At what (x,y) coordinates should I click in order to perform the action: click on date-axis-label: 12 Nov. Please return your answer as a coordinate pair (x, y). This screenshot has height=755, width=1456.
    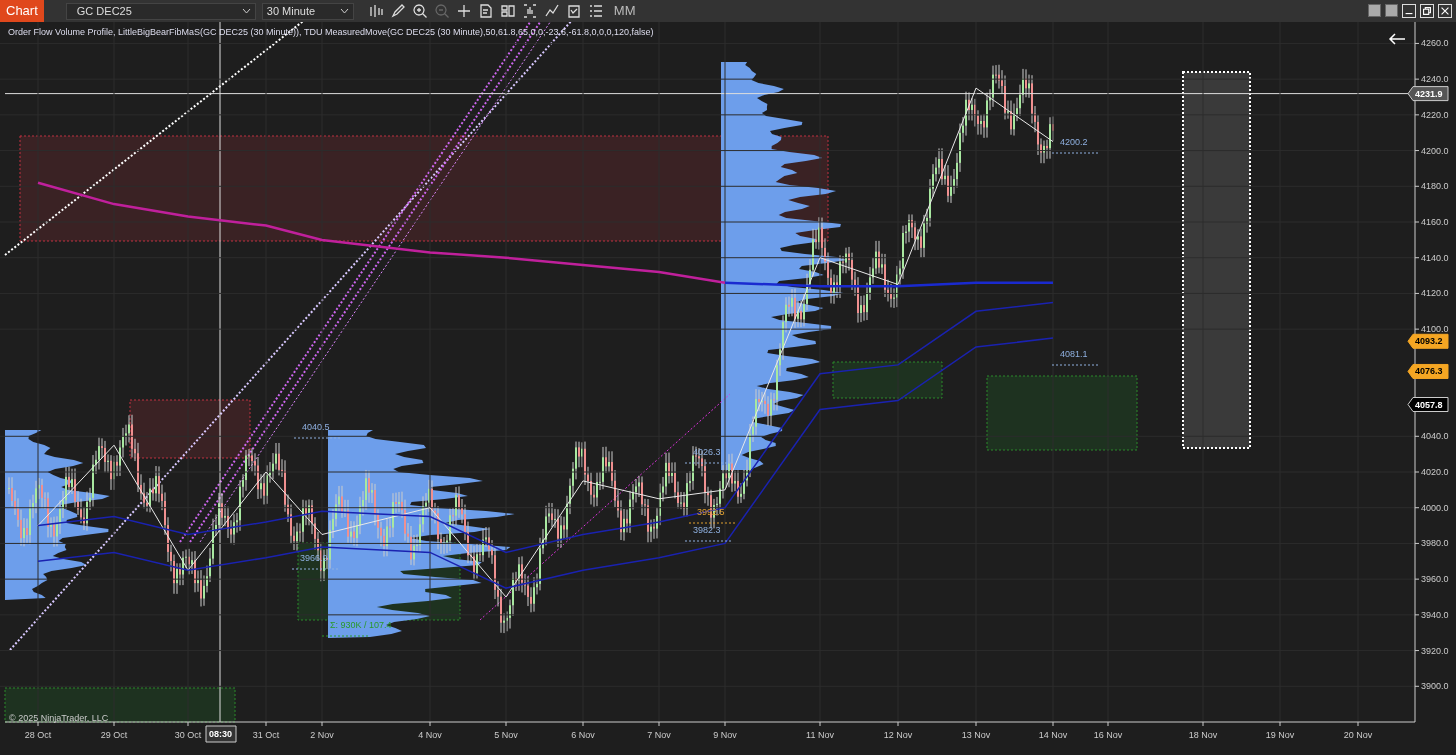
    Looking at the image, I should click on (898, 735).